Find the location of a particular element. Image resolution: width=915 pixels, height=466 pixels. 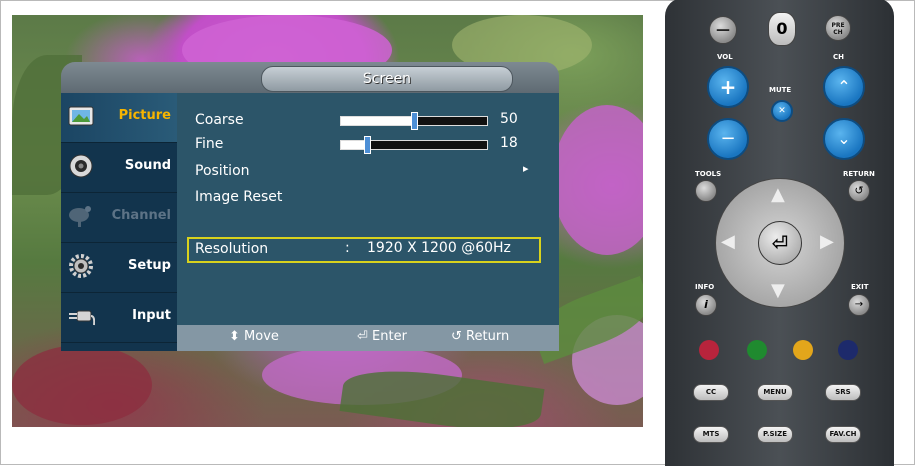

pre-ch-button: PRE CH is located at coordinates (838, 28).